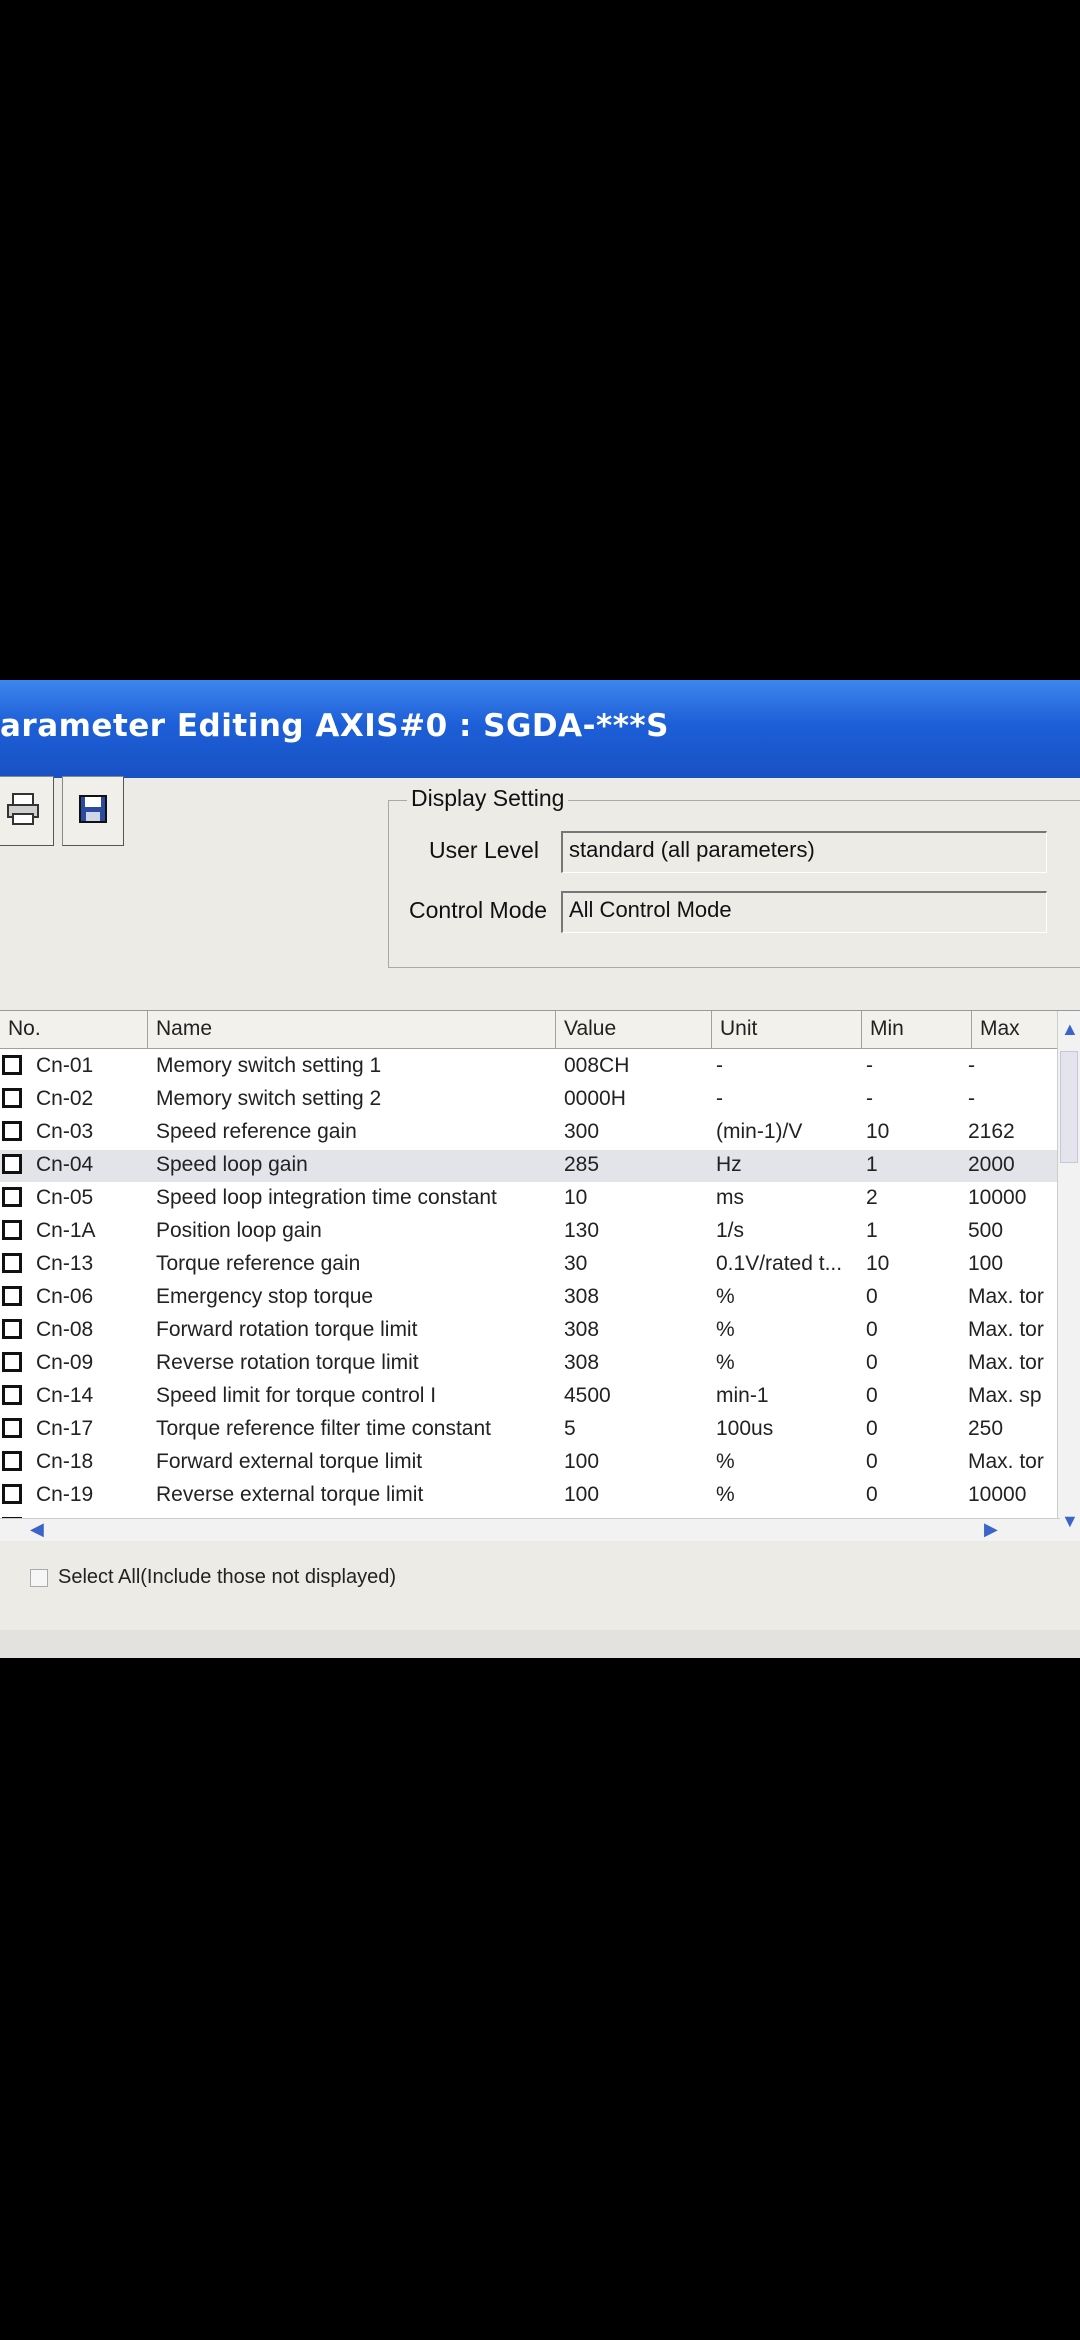 The width and height of the screenshot is (1080, 2340). Describe the element at coordinates (595, 1099) in the screenshot. I see `cell-value: 0000H` at that location.